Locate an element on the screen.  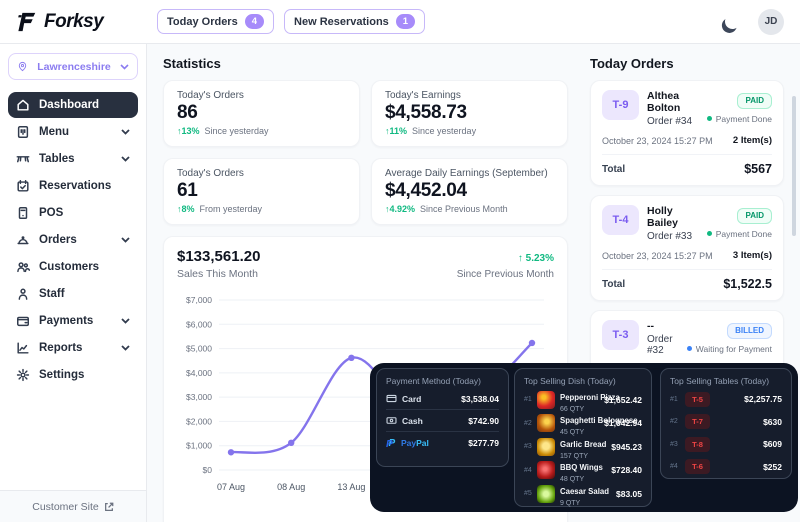
payment-row-cash: Cash $742.90 is located at coordinates (442, 421).